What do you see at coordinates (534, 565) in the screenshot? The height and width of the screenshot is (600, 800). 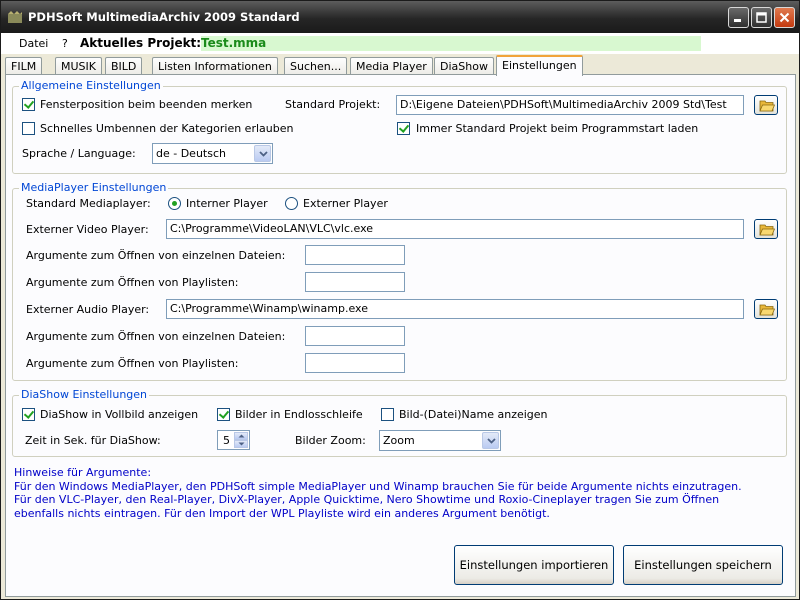 I see `import-settings-button: Einstellungen importieren` at bounding box center [534, 565].